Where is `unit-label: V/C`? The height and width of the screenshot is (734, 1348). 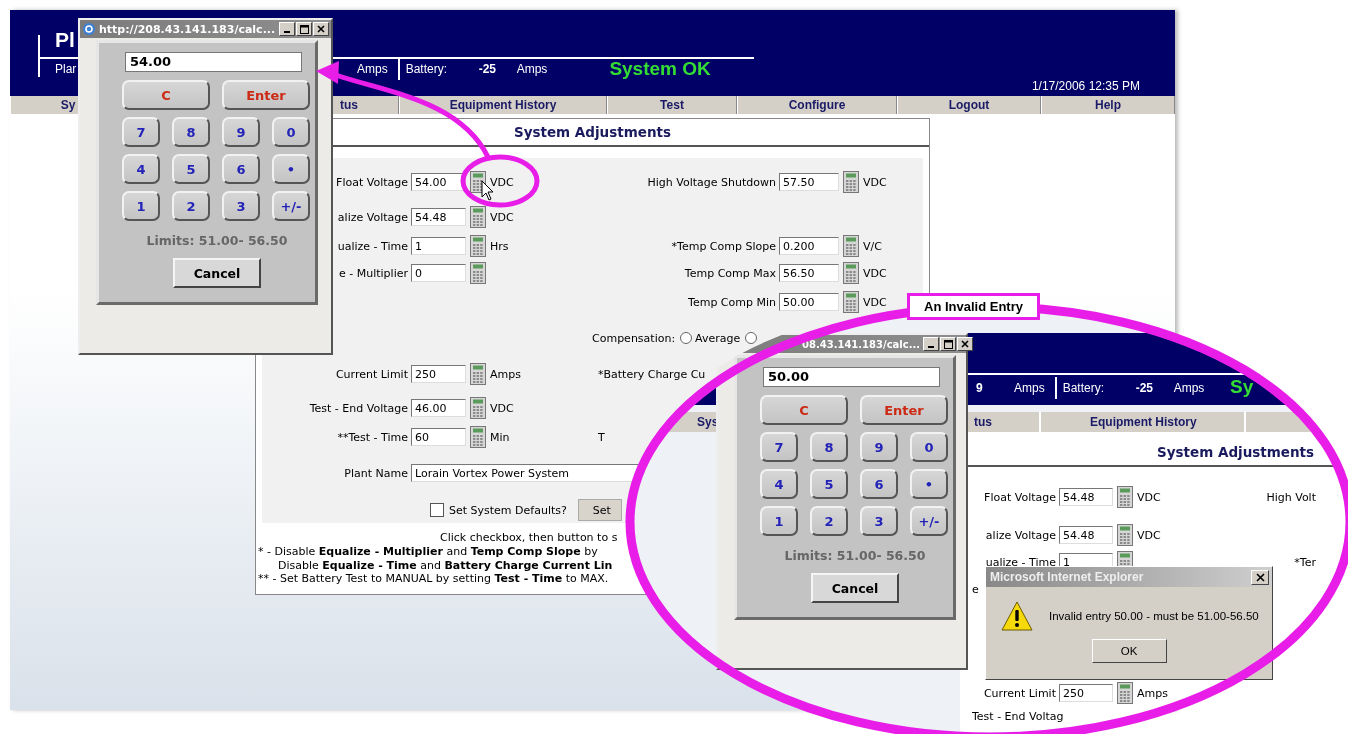
unit-label: V/C is located at coordinates (872, 246).